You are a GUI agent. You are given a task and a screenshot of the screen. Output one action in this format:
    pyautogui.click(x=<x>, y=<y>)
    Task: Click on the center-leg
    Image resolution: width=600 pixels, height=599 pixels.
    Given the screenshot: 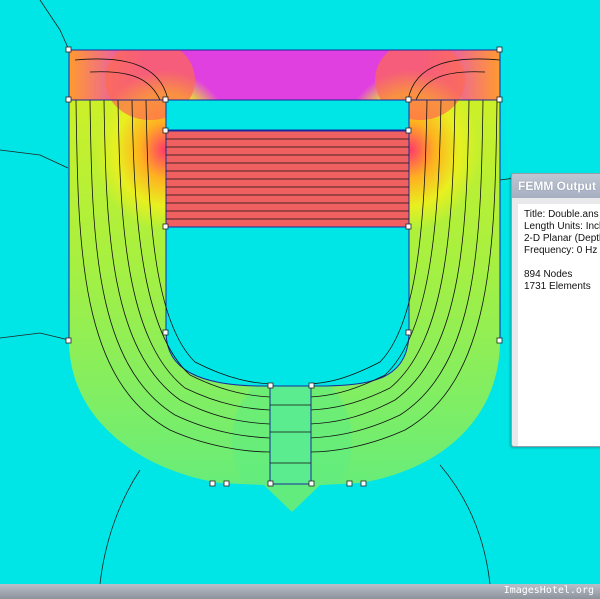 What is the action you would take?
    pyautogui.click(x=290, y=435)
    